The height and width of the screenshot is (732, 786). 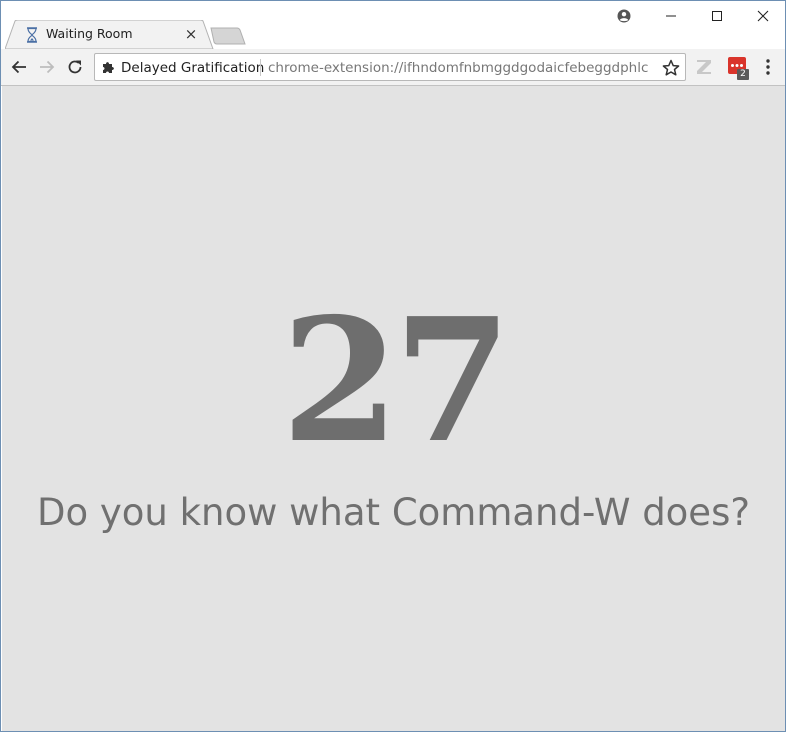 I want to click on bookmark-star-icon, so click(x=671, y=68).